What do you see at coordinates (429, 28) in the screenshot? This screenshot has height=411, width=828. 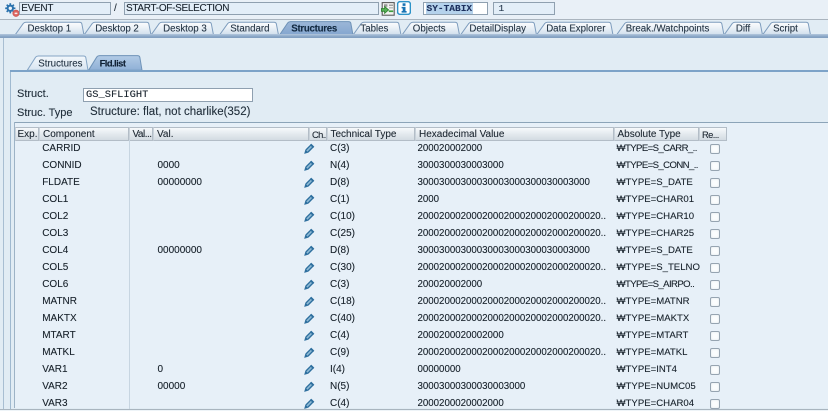 I see `svg-text: Objects` at bounding box center [429, 28].